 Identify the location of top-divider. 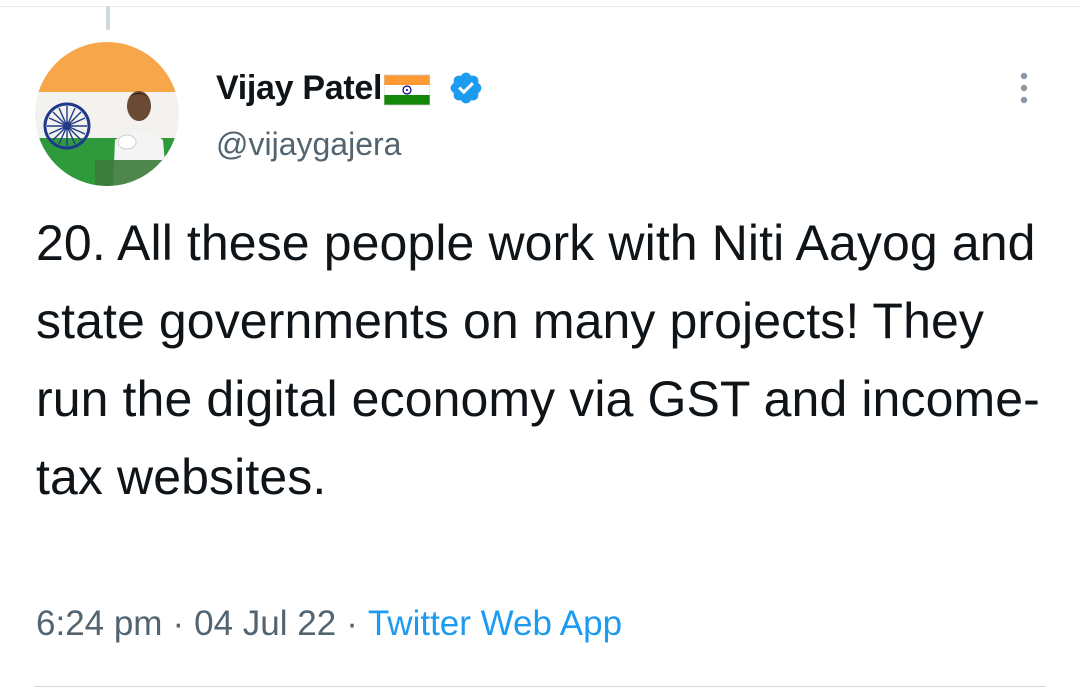
(540, 6).